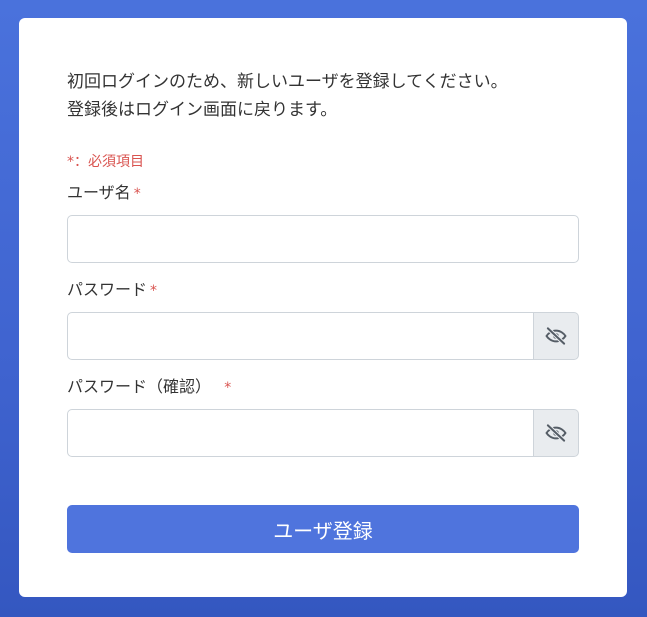  What do you see at coordinates (105, 162) in the screenshot?
I see `required-note: *：必須項目` at bounding box center [105, 162].